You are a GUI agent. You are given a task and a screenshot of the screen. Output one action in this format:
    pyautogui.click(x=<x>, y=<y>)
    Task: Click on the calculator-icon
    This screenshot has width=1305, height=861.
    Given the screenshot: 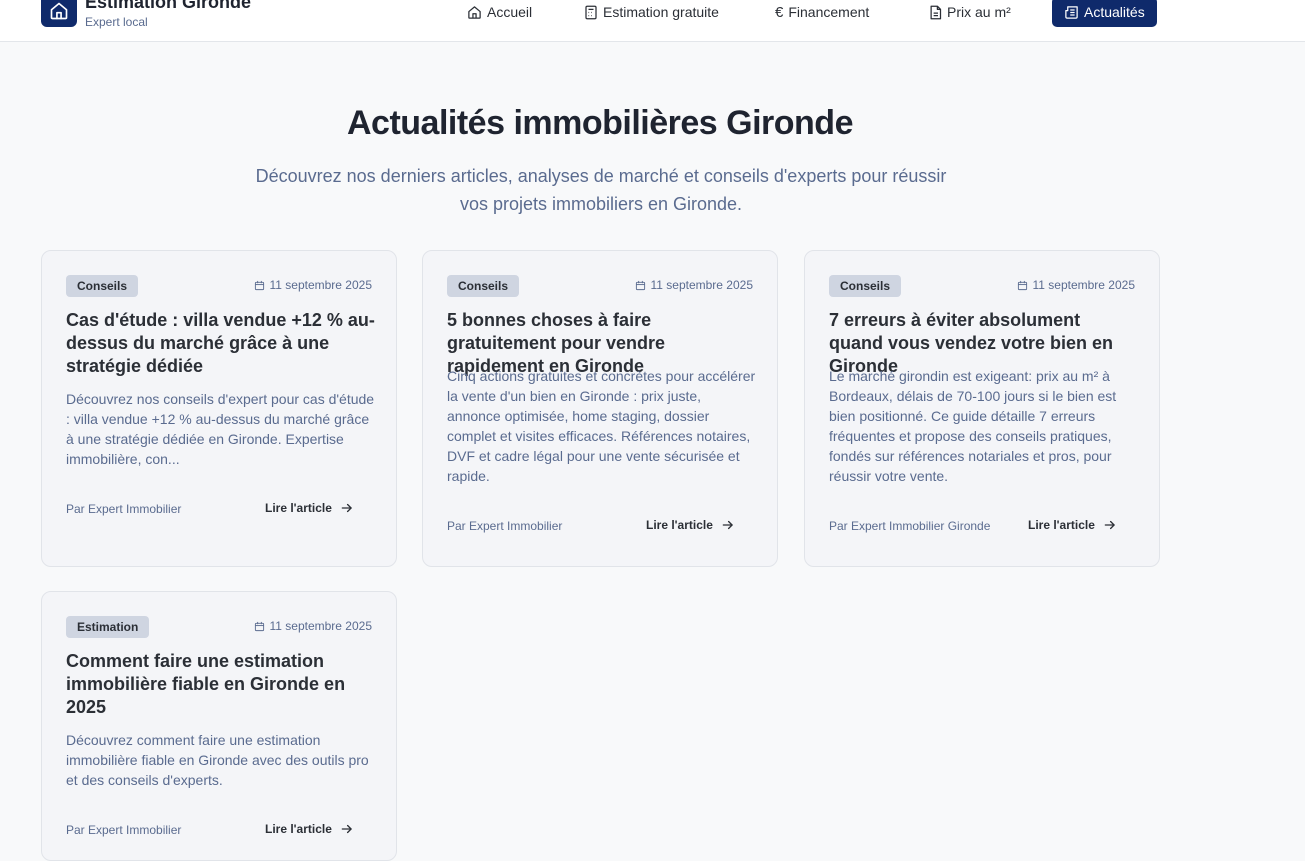 What is the action you would take?
    pyautogui.click(x=591, y=12)
    